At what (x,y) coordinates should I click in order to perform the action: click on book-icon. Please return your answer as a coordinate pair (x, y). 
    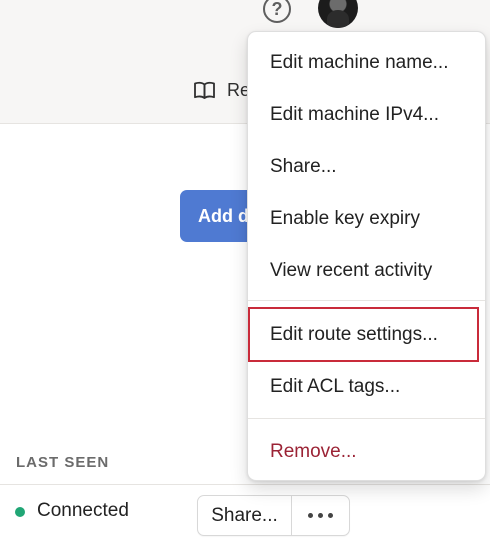
    Looking at the image, I should click on (204, 90).